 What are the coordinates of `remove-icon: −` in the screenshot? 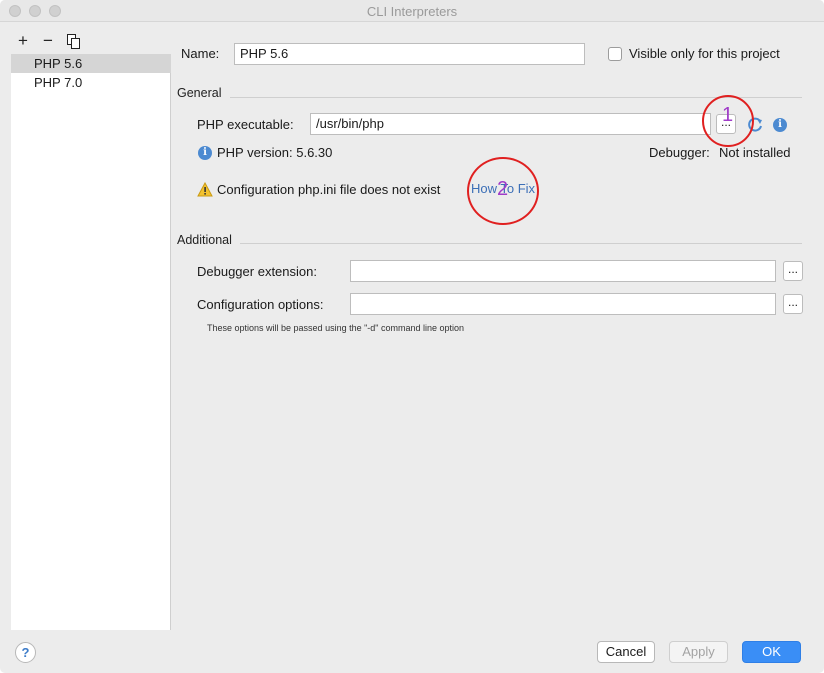 It's located at (48, 40).